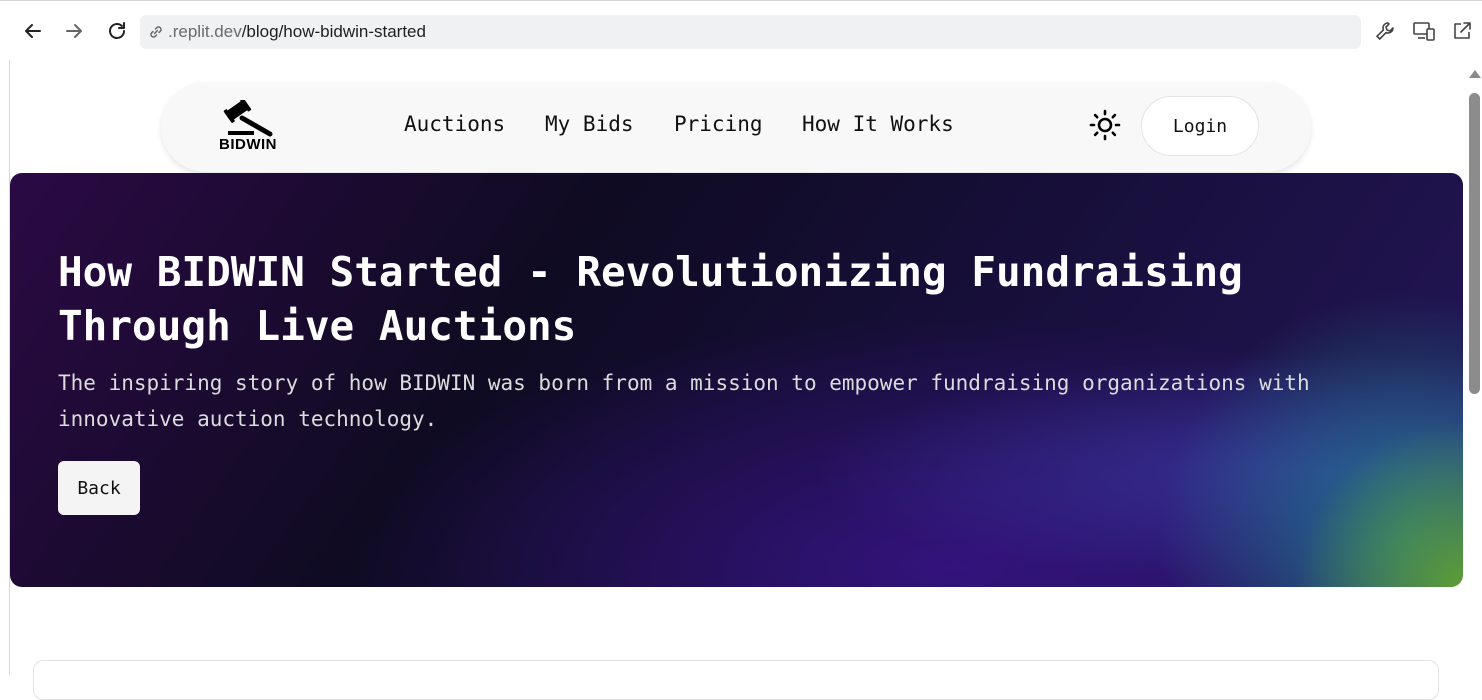  I want to click on sun-icon, so click(1105, 125).